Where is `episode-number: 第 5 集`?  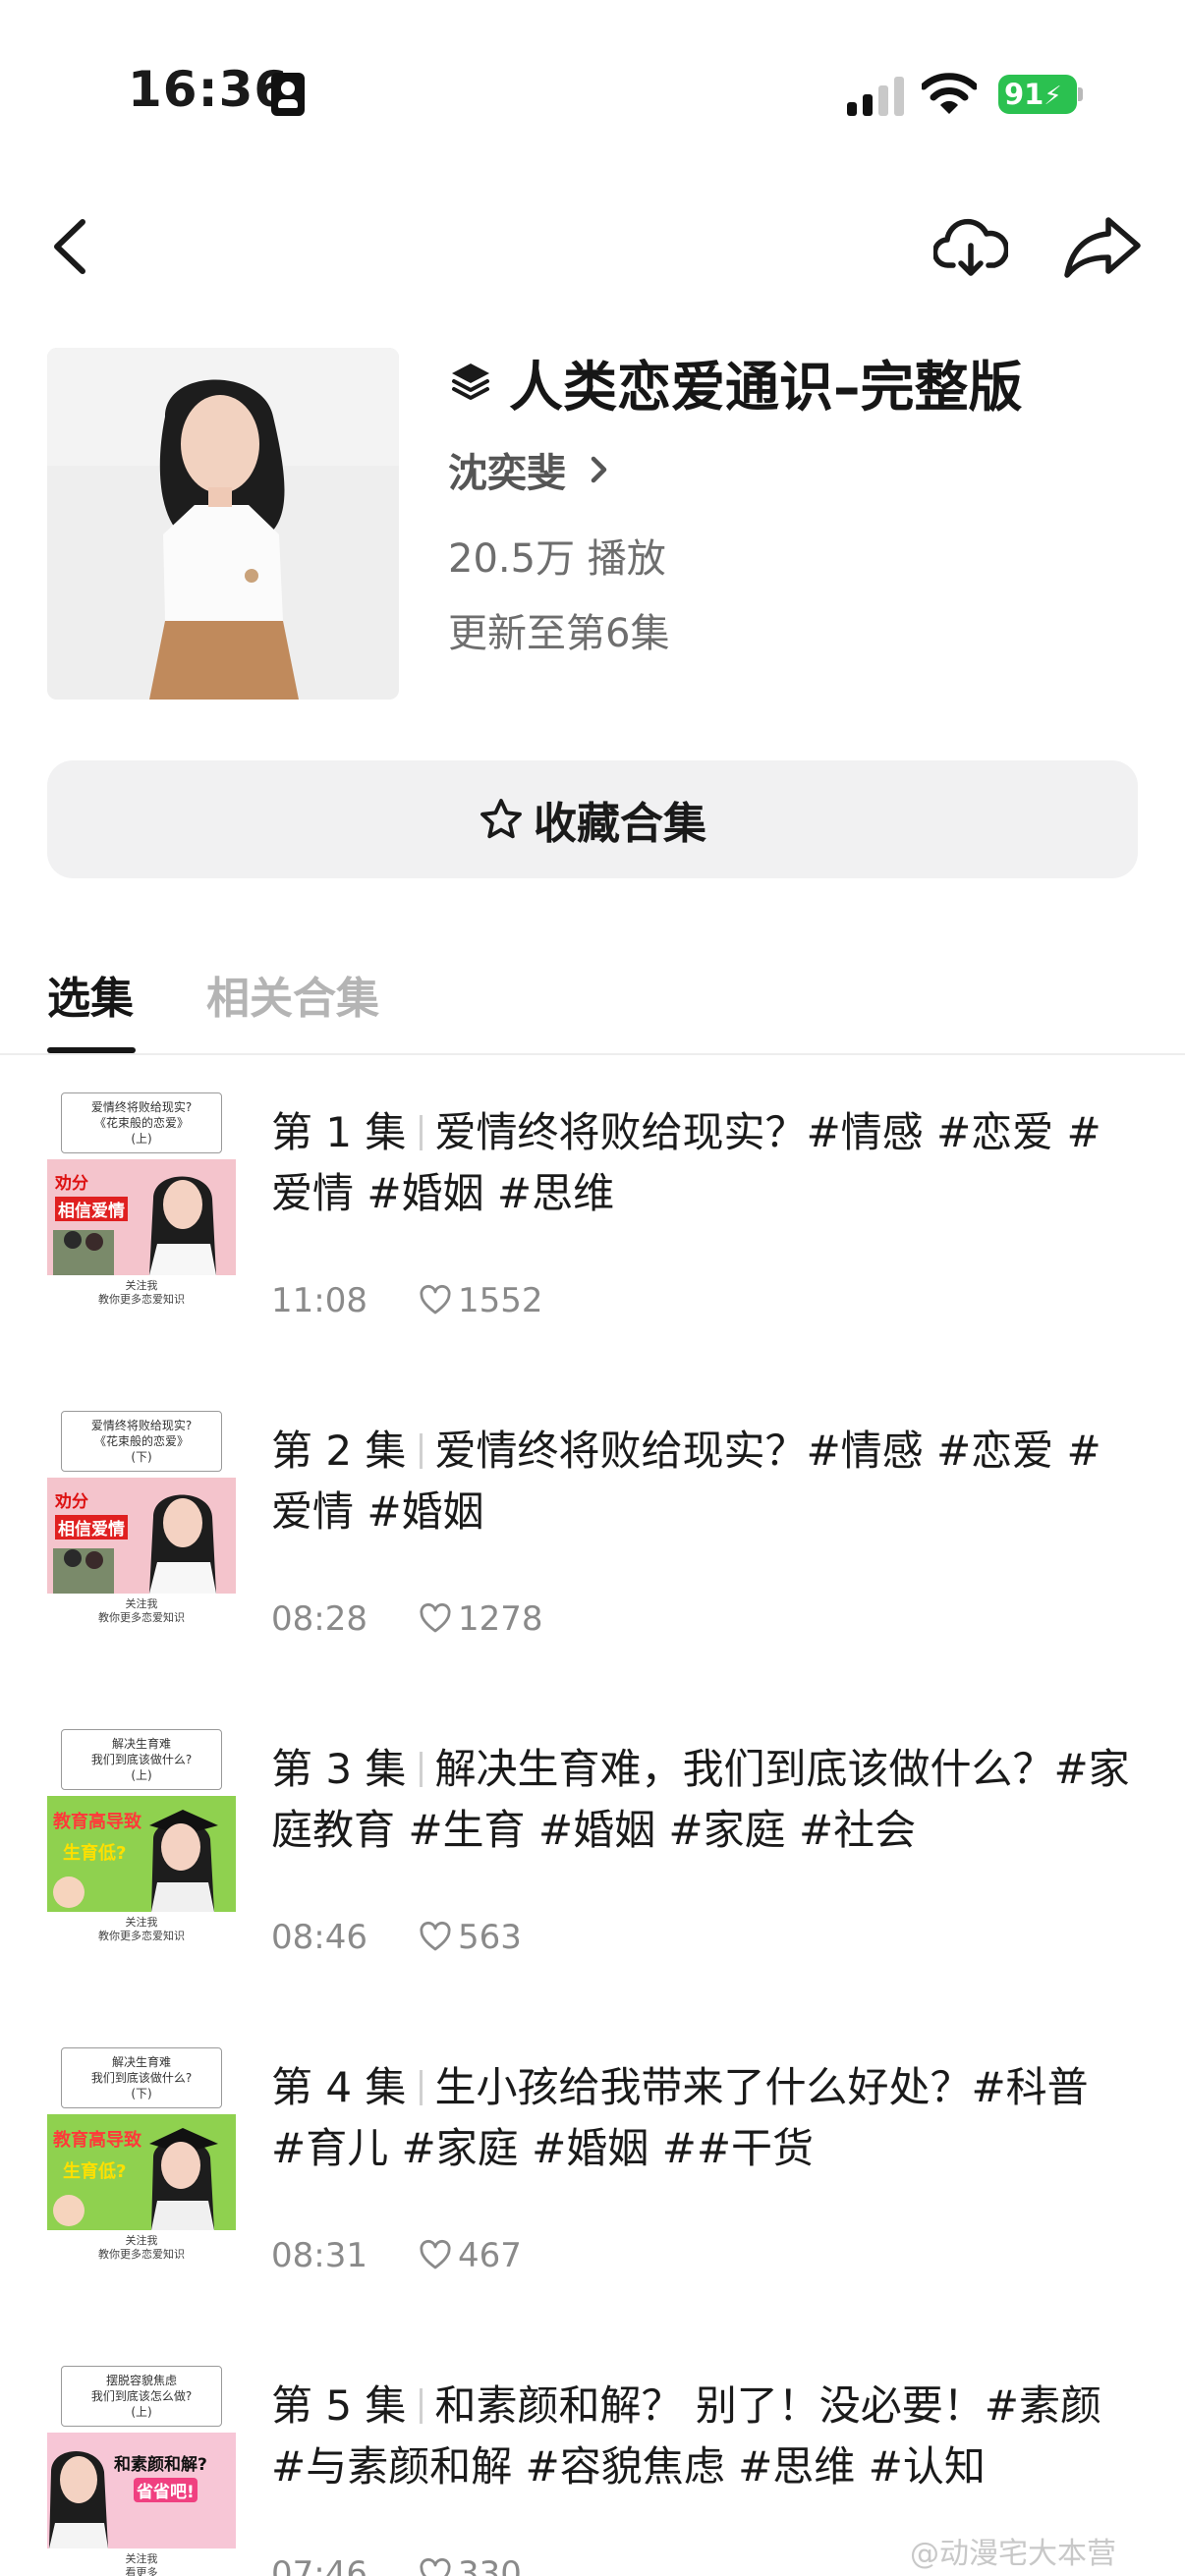
episode-number: 第 5 集 is located at coordinates (339, 2405).